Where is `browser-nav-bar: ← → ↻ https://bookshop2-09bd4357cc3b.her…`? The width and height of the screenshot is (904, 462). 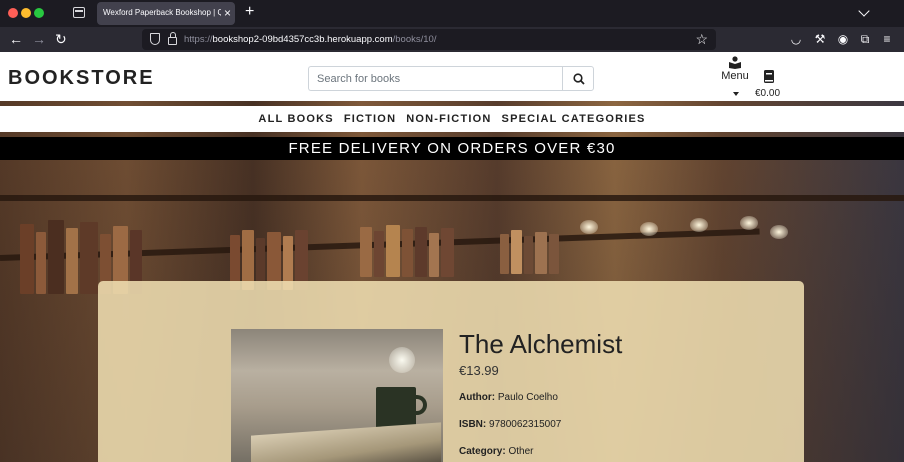 browser-nav-bar: ← → ↻ https://bookshop2-09bd4357cc3b.her… is located at coordinates (452, 39).